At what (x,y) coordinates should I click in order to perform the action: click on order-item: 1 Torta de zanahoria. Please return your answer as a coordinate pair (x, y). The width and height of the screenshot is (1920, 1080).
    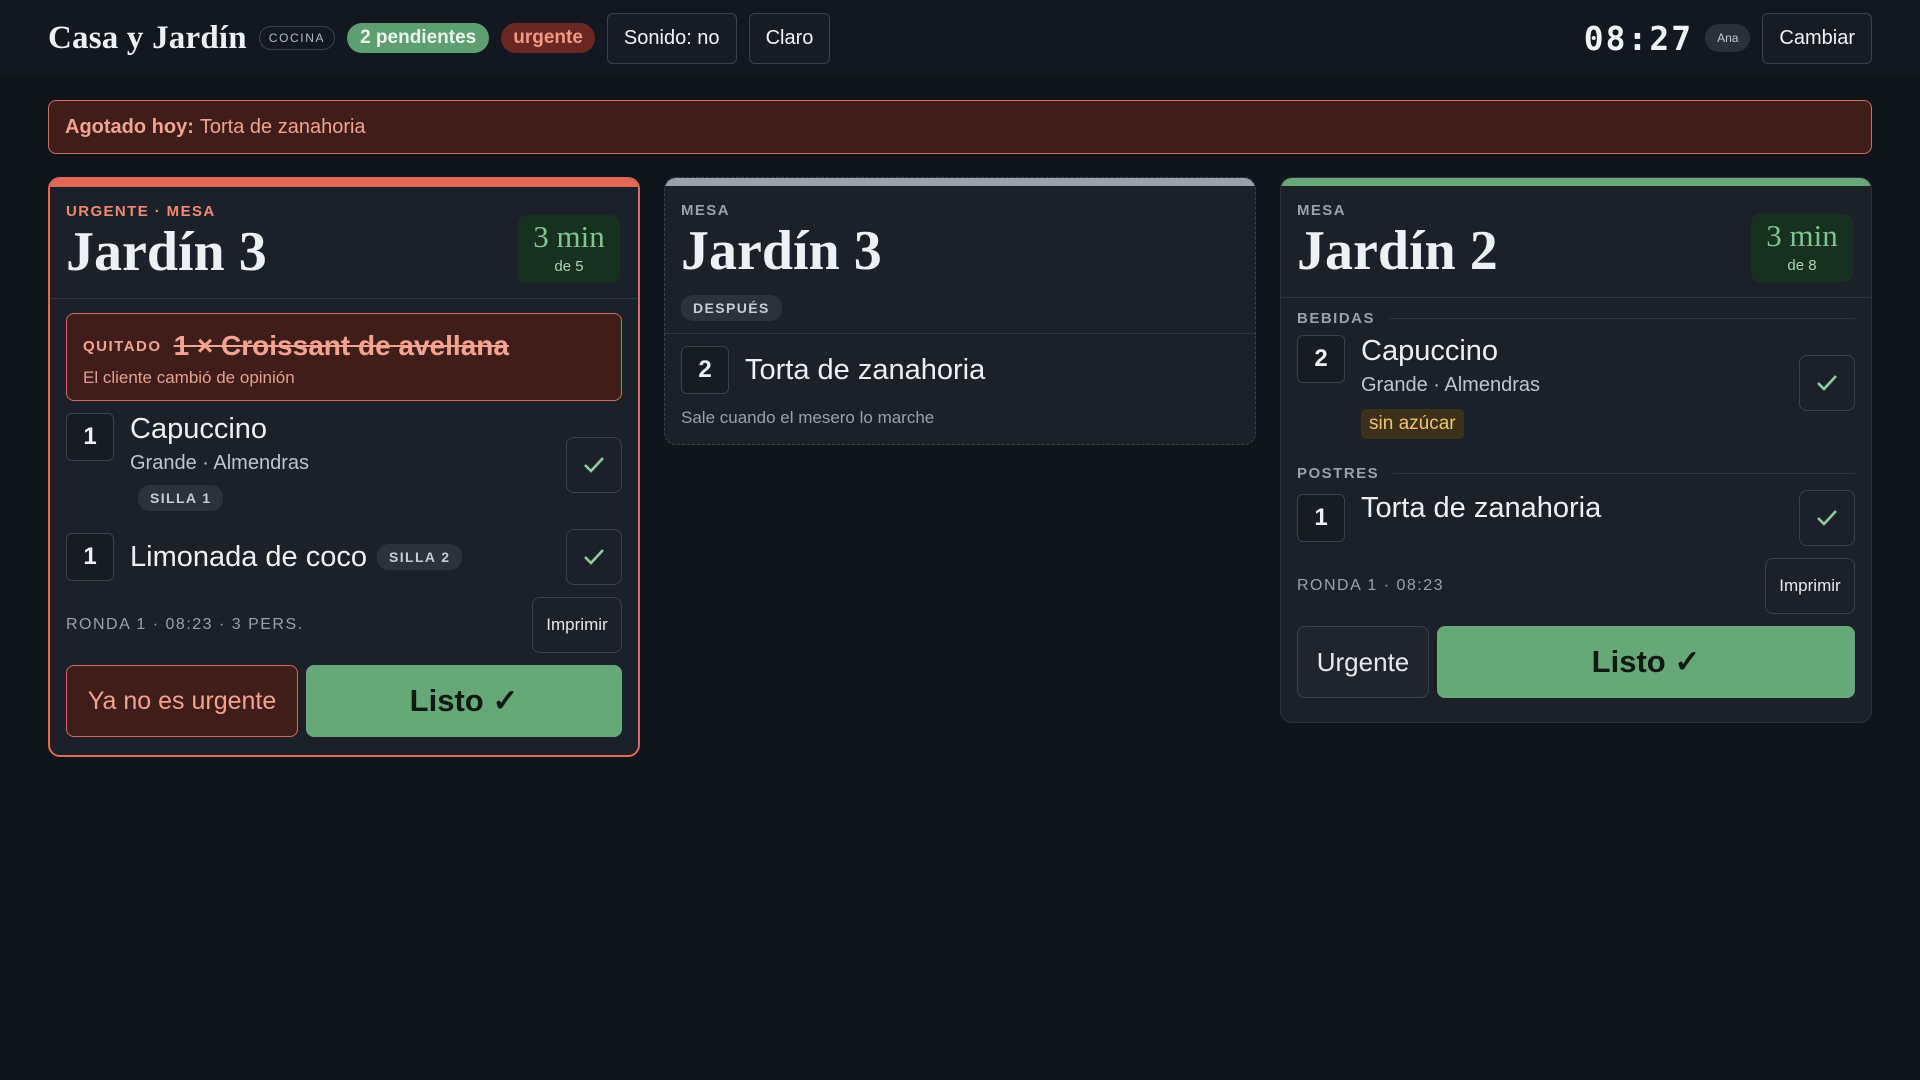
    Looking at the image, I should click on (1576, 518).